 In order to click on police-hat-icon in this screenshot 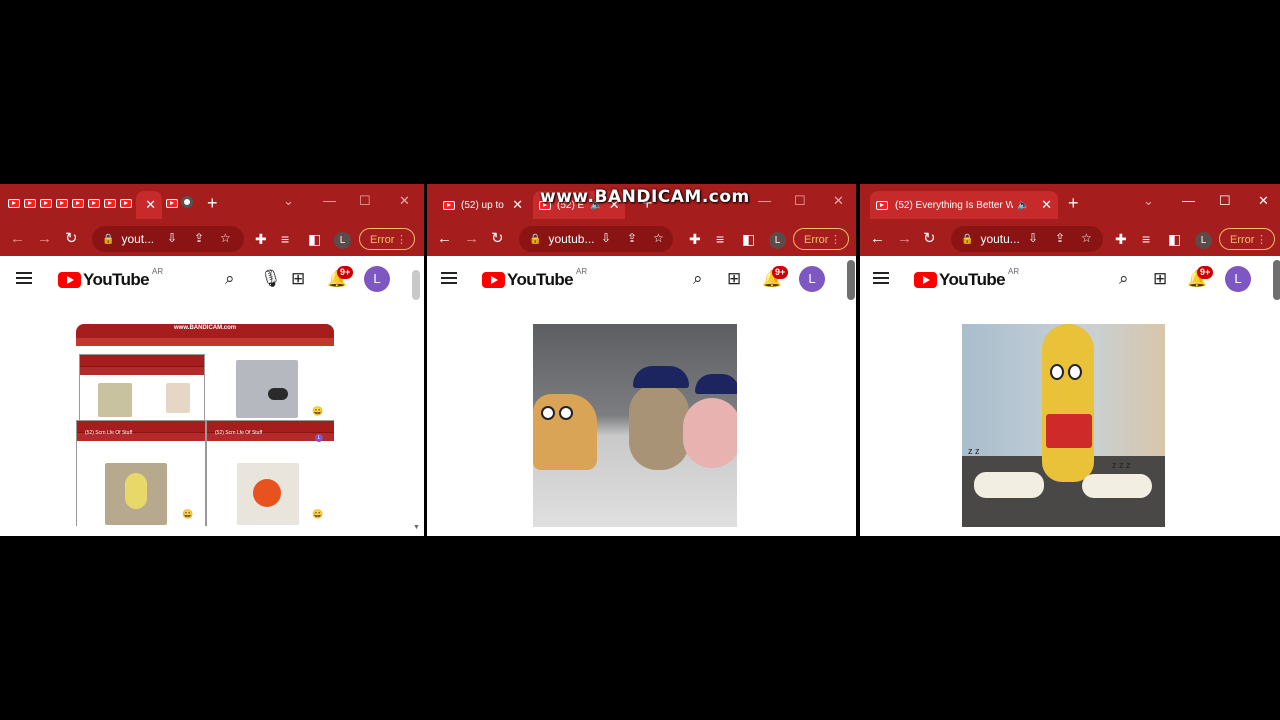, I will do `click(716, 384)`.